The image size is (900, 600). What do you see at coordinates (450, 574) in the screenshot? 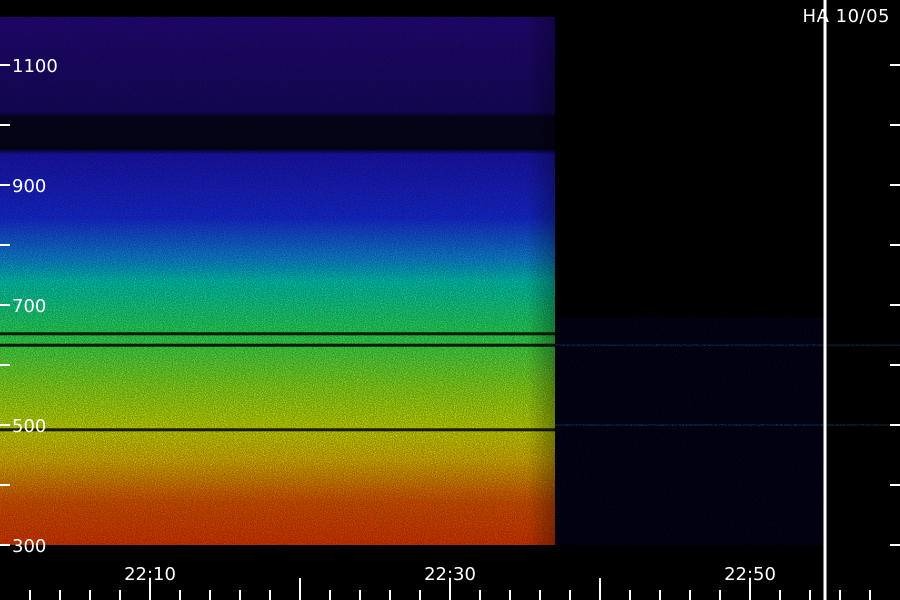
I see `x-tick-label: 22:30` at bounding box center [450, 574].